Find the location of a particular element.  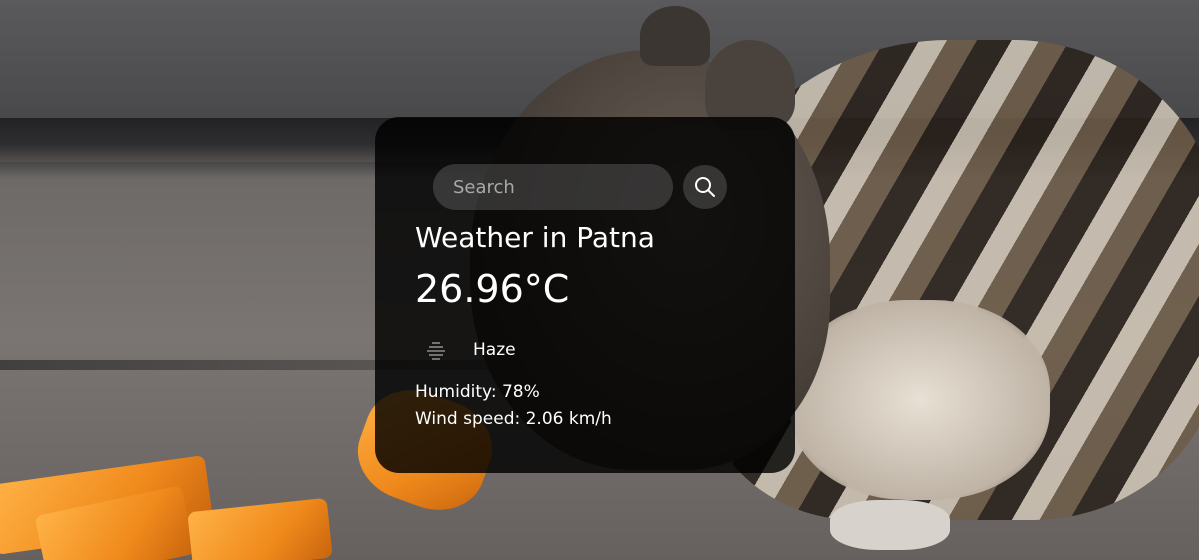

city-title: Weather in Patna is located at coordinates (535, 237).